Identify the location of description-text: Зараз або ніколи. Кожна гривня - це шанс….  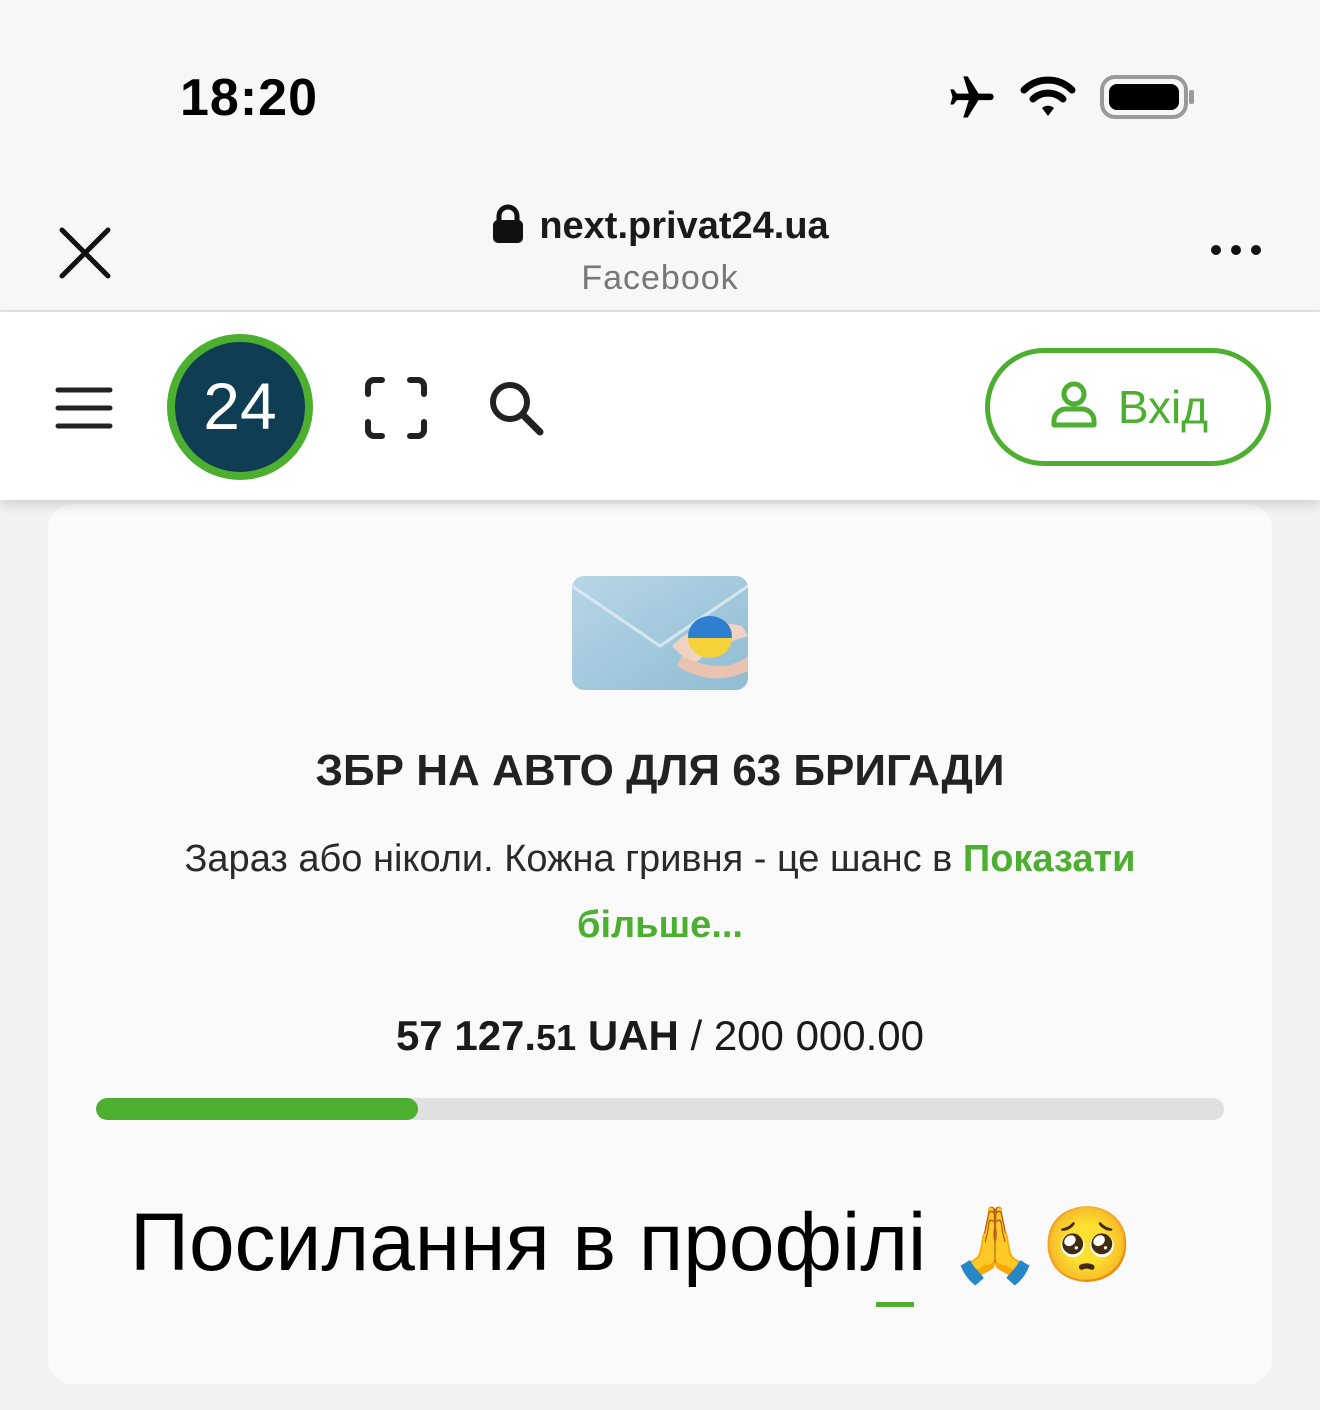
(568, 859).